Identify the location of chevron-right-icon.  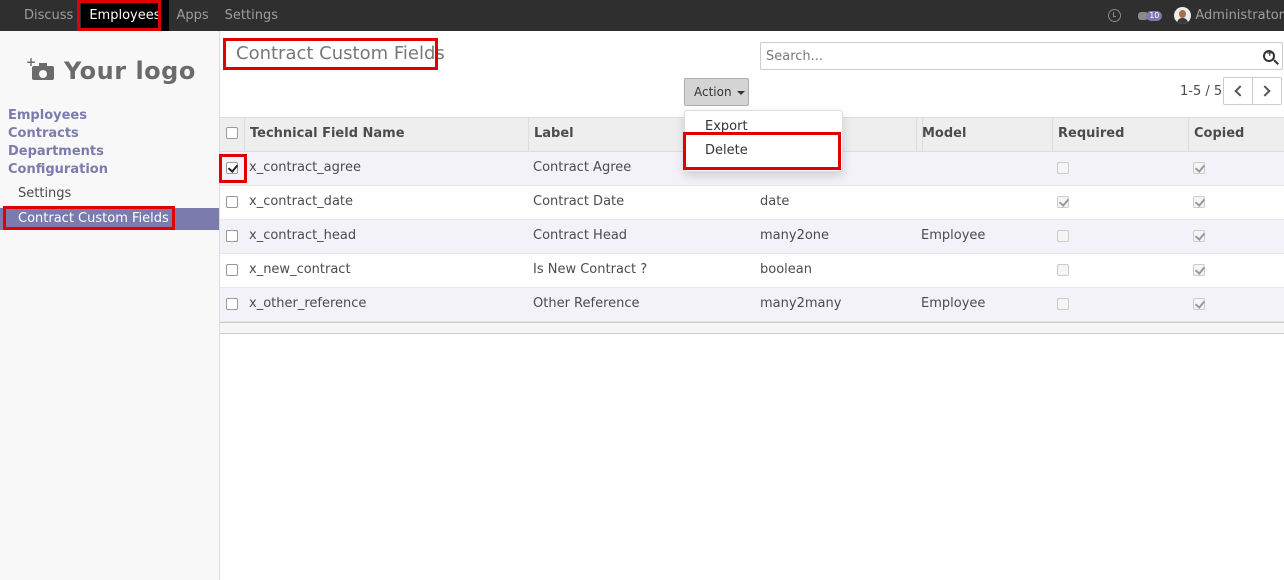
(1265, 91).